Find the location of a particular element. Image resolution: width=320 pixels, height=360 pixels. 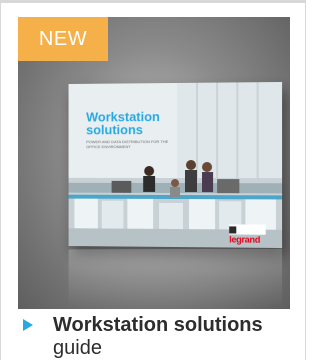

cover-reflection is located at coordinates (176, 278).